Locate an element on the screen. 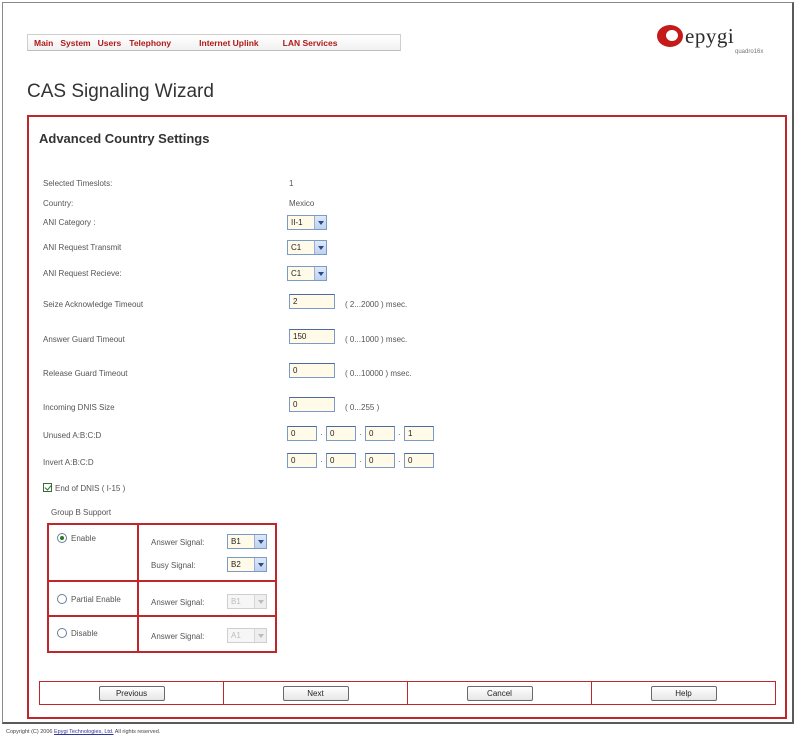 This screenshot has width=798, height=743. logo-model: quadro16x is located at coordinates (749, 52).